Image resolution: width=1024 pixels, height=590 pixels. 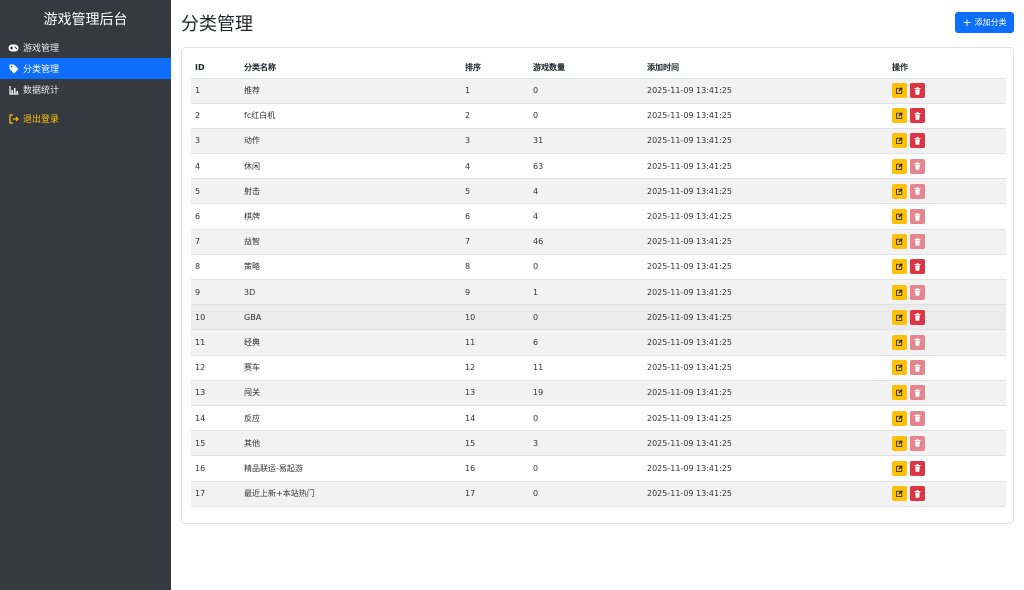 What do you see at coordinates (990, 22) in the screenshot?
I see `add-category-label: 添加分类` at bounding box center [990, 22].